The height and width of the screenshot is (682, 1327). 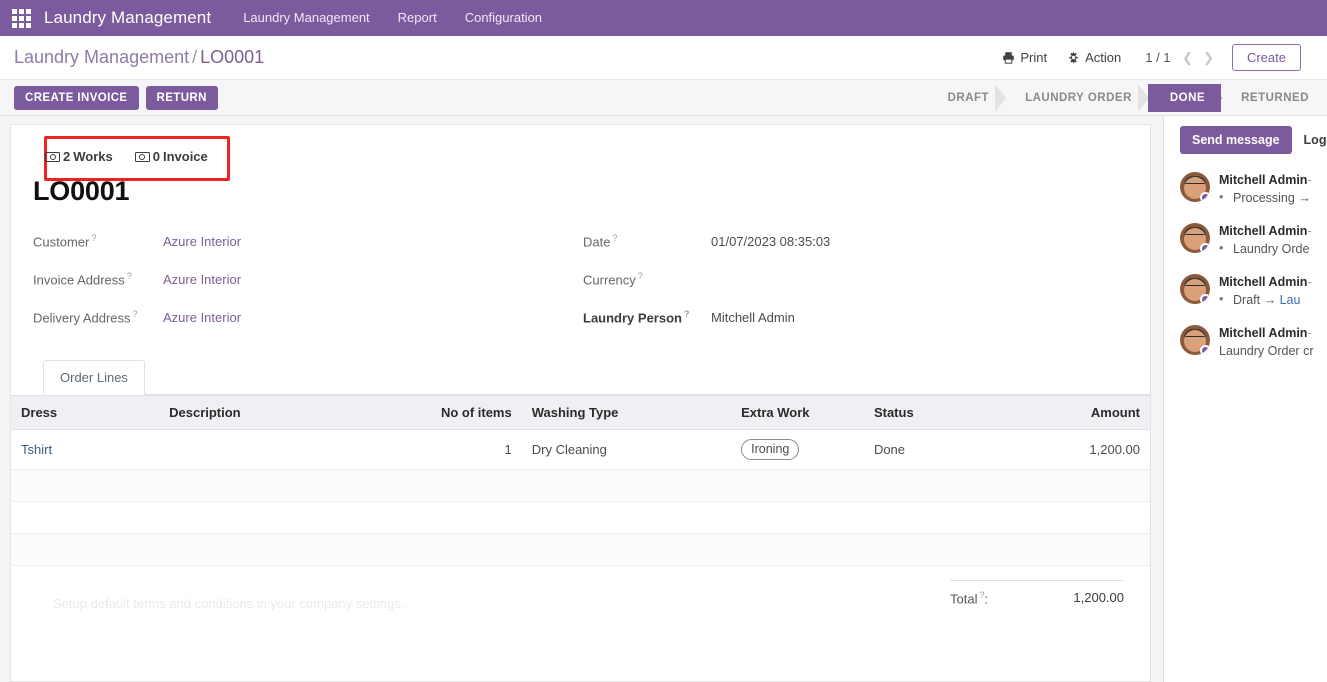 I want to click on breadcrumb-current: LO0001, so click(x=232, y=57).